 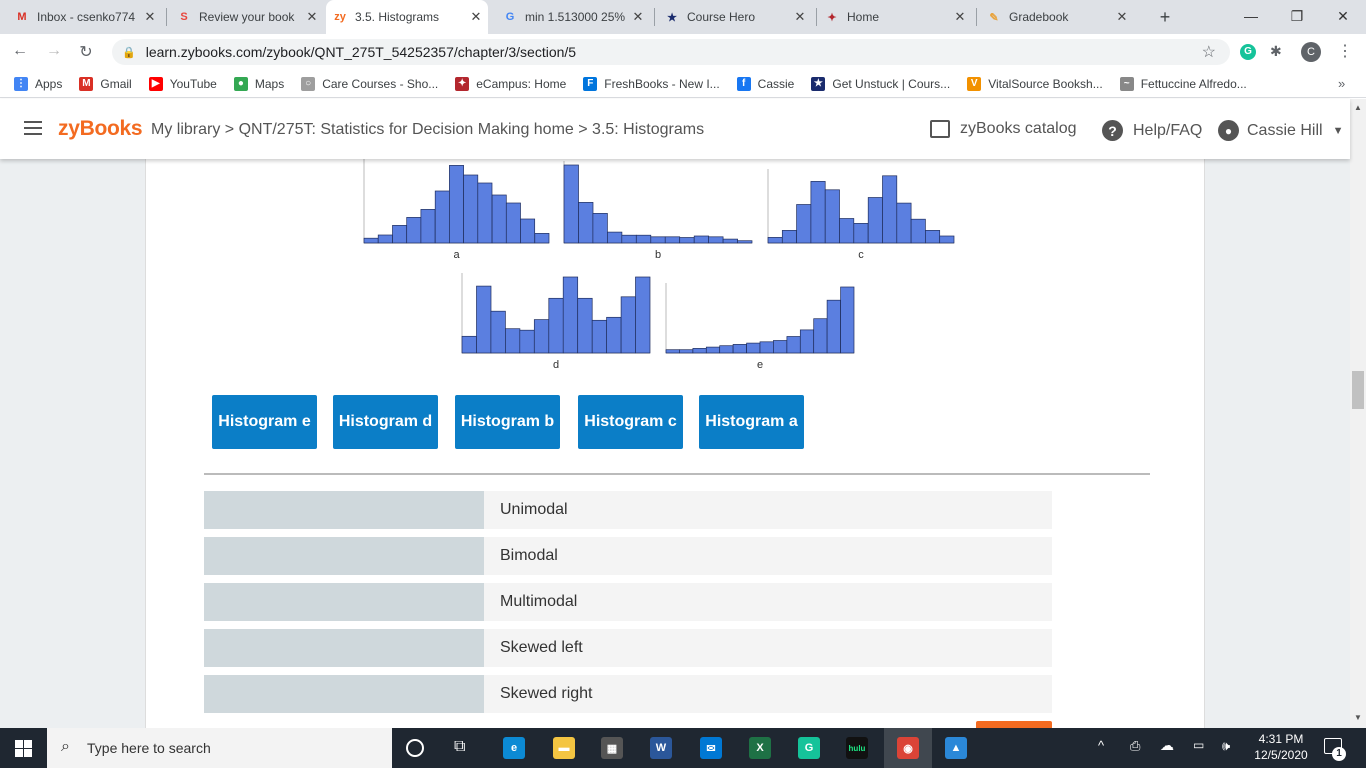 What do you see at coordinates (1018, 128) in the screenshot?
I see `catalog-label: zyBooks catalog` at bounding box center [1018, 128].